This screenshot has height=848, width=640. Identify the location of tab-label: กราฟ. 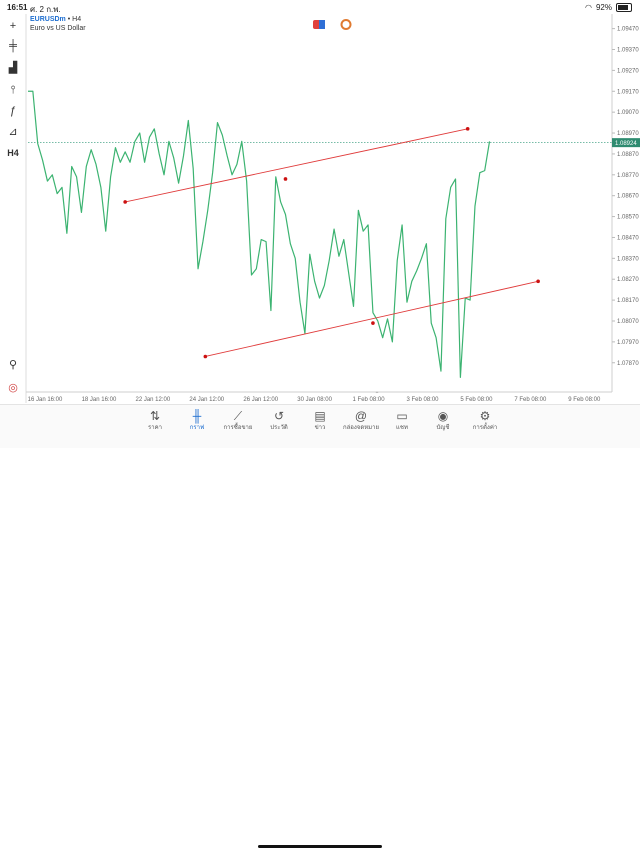
(197, 428).